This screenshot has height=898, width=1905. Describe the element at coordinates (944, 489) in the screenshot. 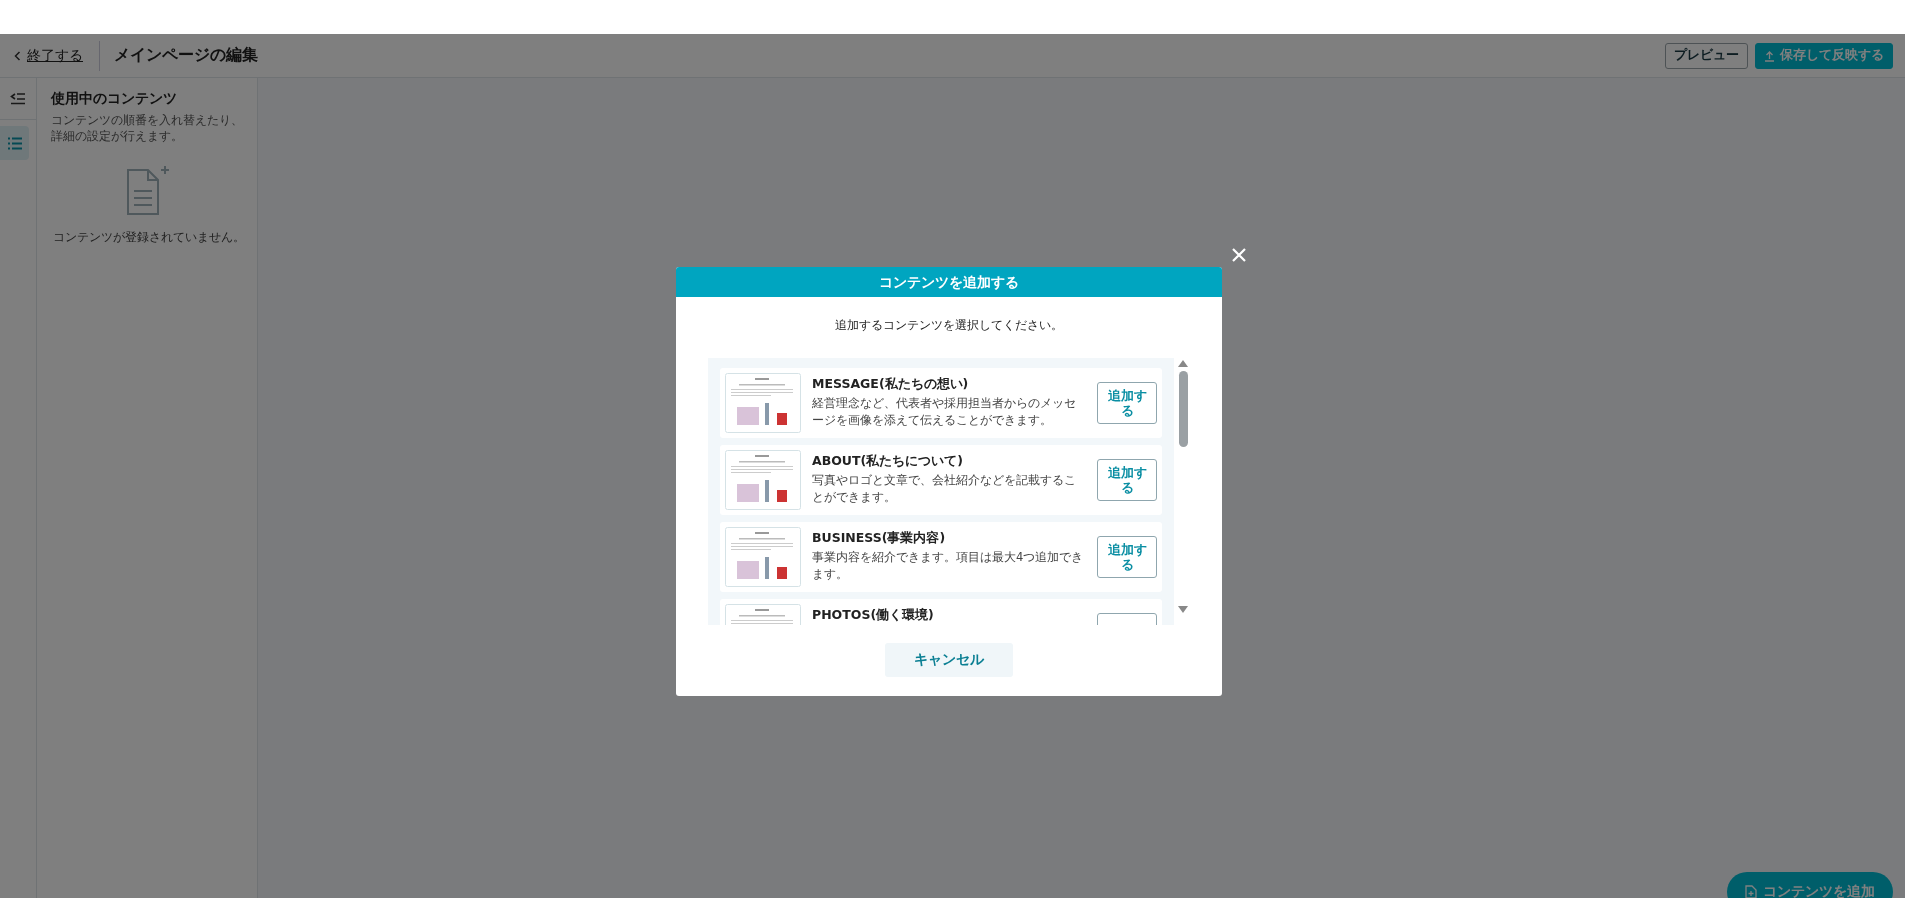

I see `content-description: 写真やロゴと文章で、会社紹介などを記載することができます。` at that location.